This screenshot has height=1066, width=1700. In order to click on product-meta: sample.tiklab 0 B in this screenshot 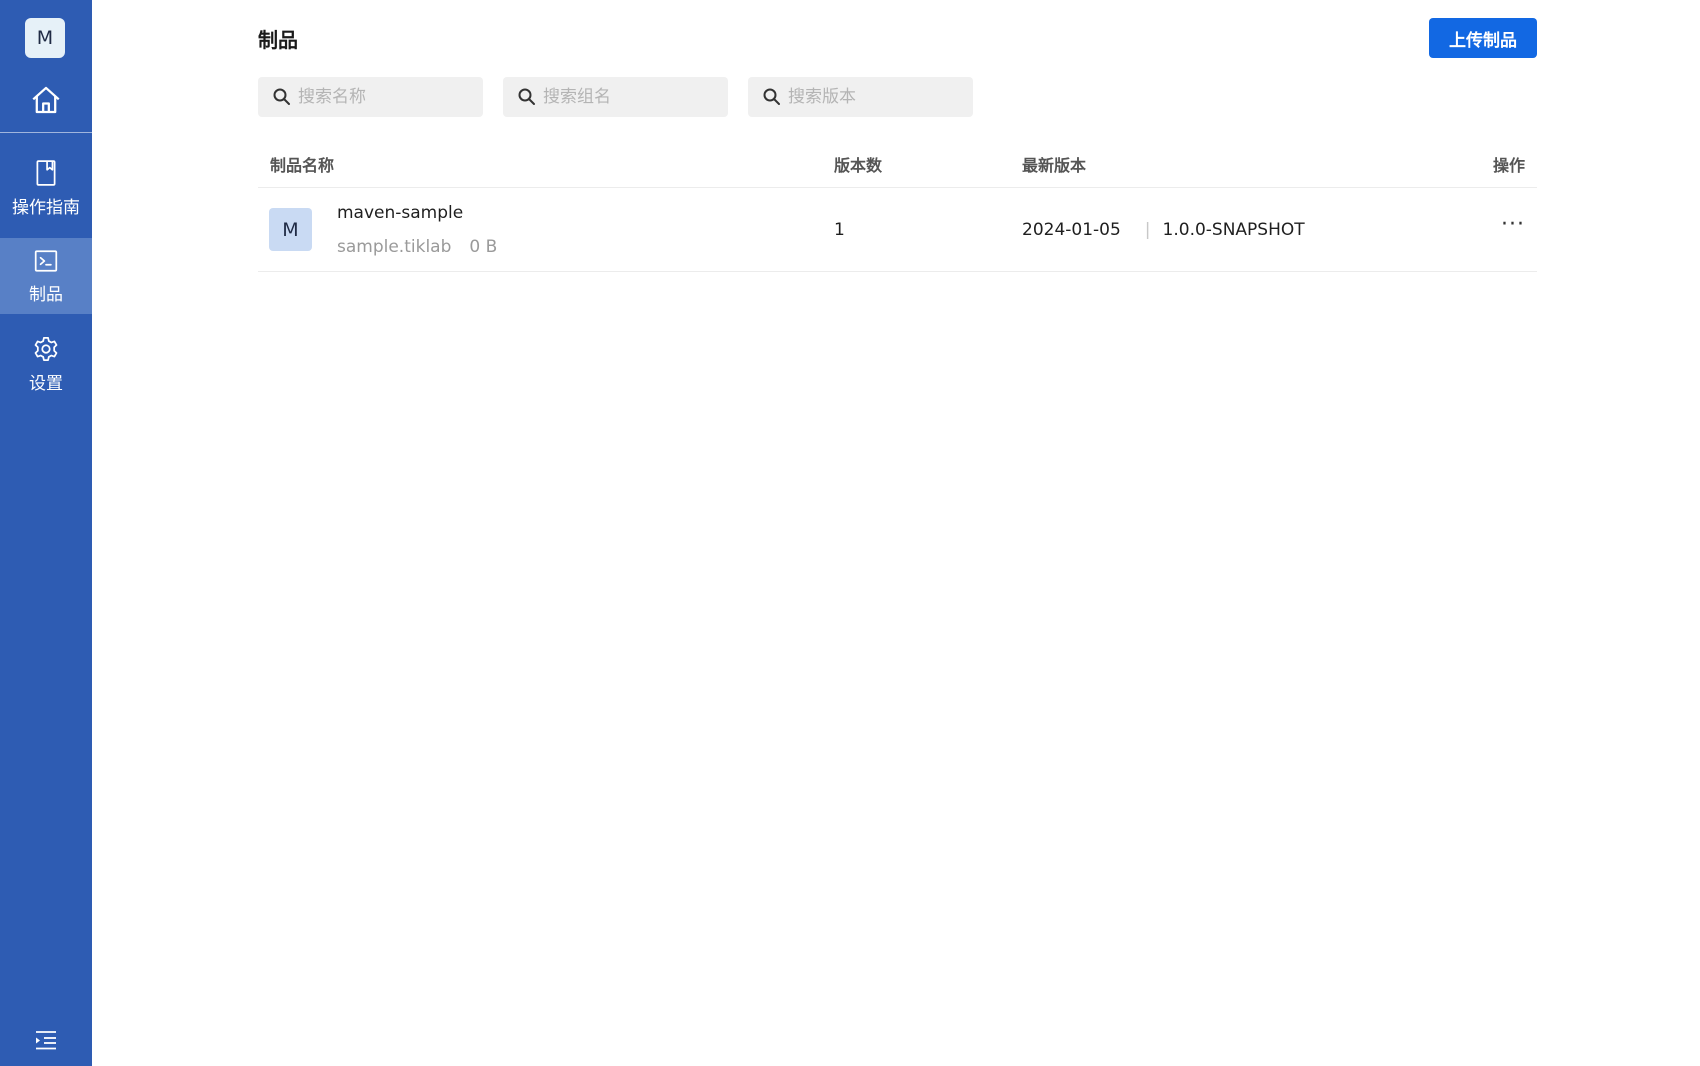, I will do `click(417, 247)`.